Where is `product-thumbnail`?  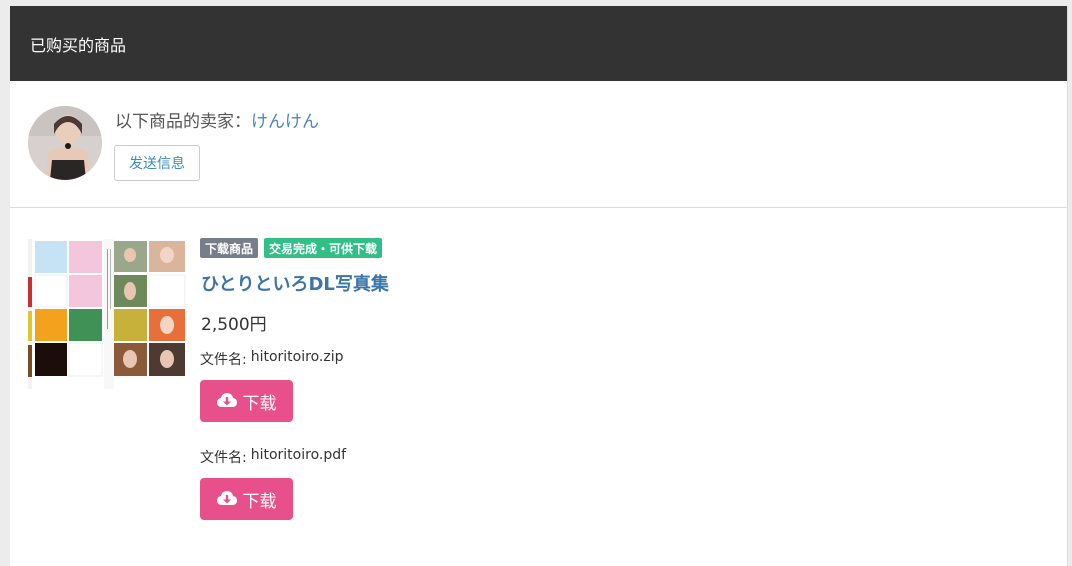
product-thumbnail is located at coordinates (108, 314).